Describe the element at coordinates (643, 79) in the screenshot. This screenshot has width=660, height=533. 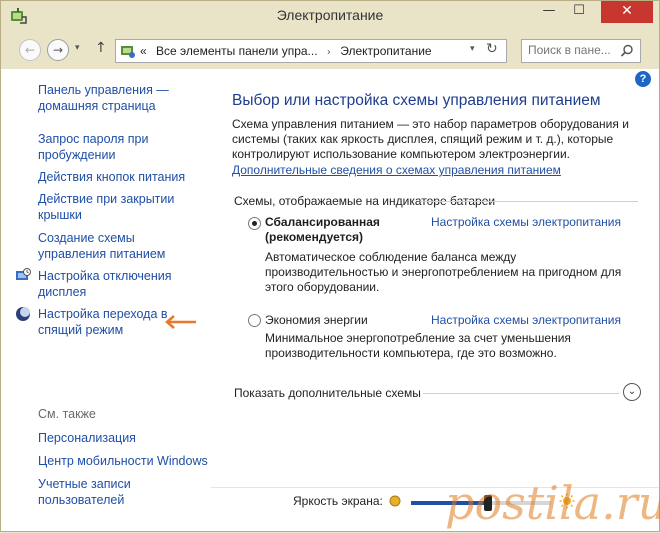
I see `help-icon: ?` at that location.